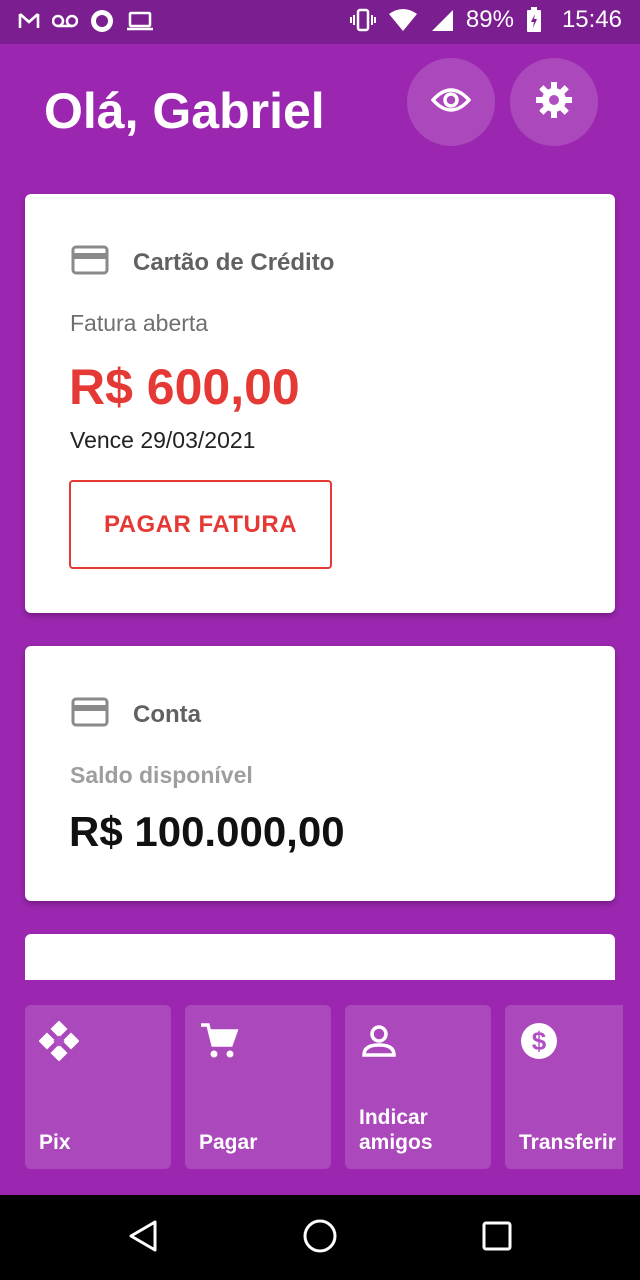 This screenshot has height=1280, width=640. I want to click on toggle-visibility-button, so click(451, 102).